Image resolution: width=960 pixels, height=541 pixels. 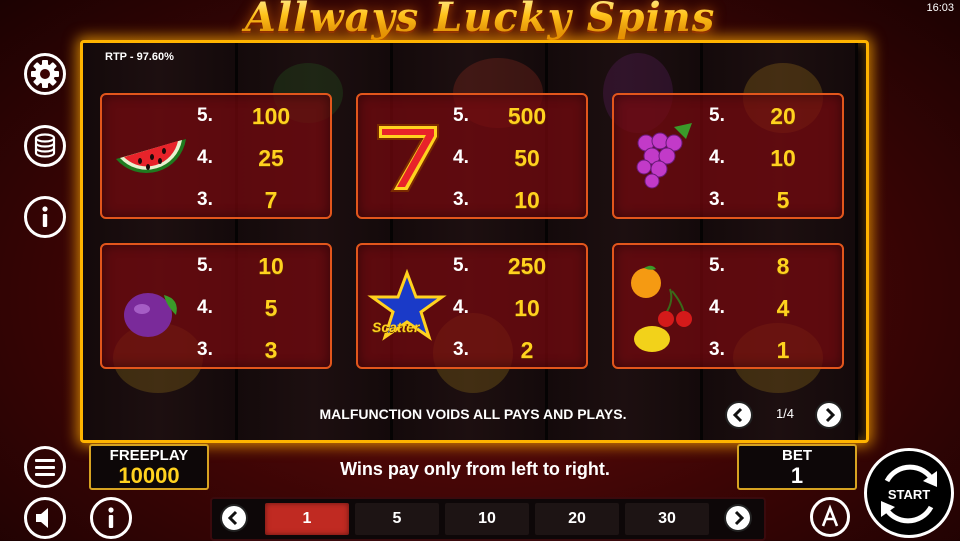 What do you see at coordinates (42, 518) in the screenshot?
I see `speaker-icon` at bounding box center [42, 518].